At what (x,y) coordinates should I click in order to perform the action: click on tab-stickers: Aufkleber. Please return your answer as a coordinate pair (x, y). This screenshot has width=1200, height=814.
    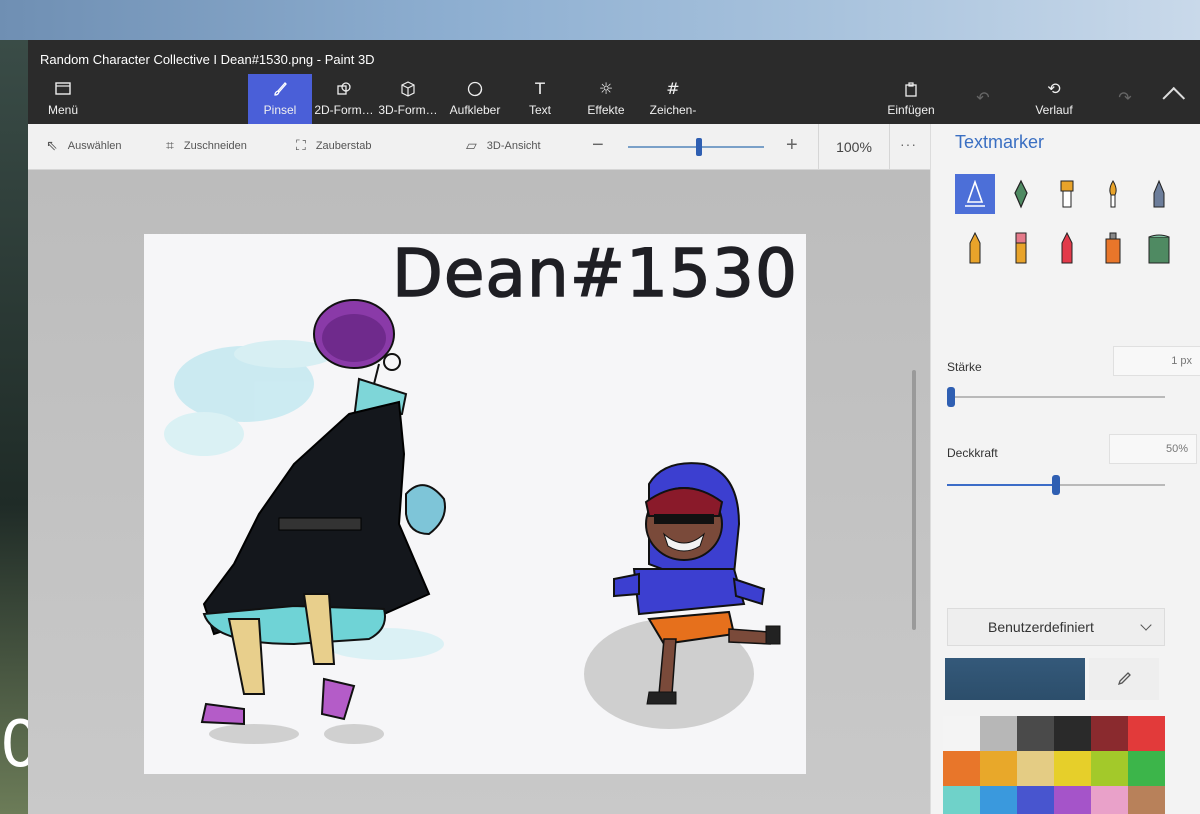
    Looking at the image, I should click on (475, 99).